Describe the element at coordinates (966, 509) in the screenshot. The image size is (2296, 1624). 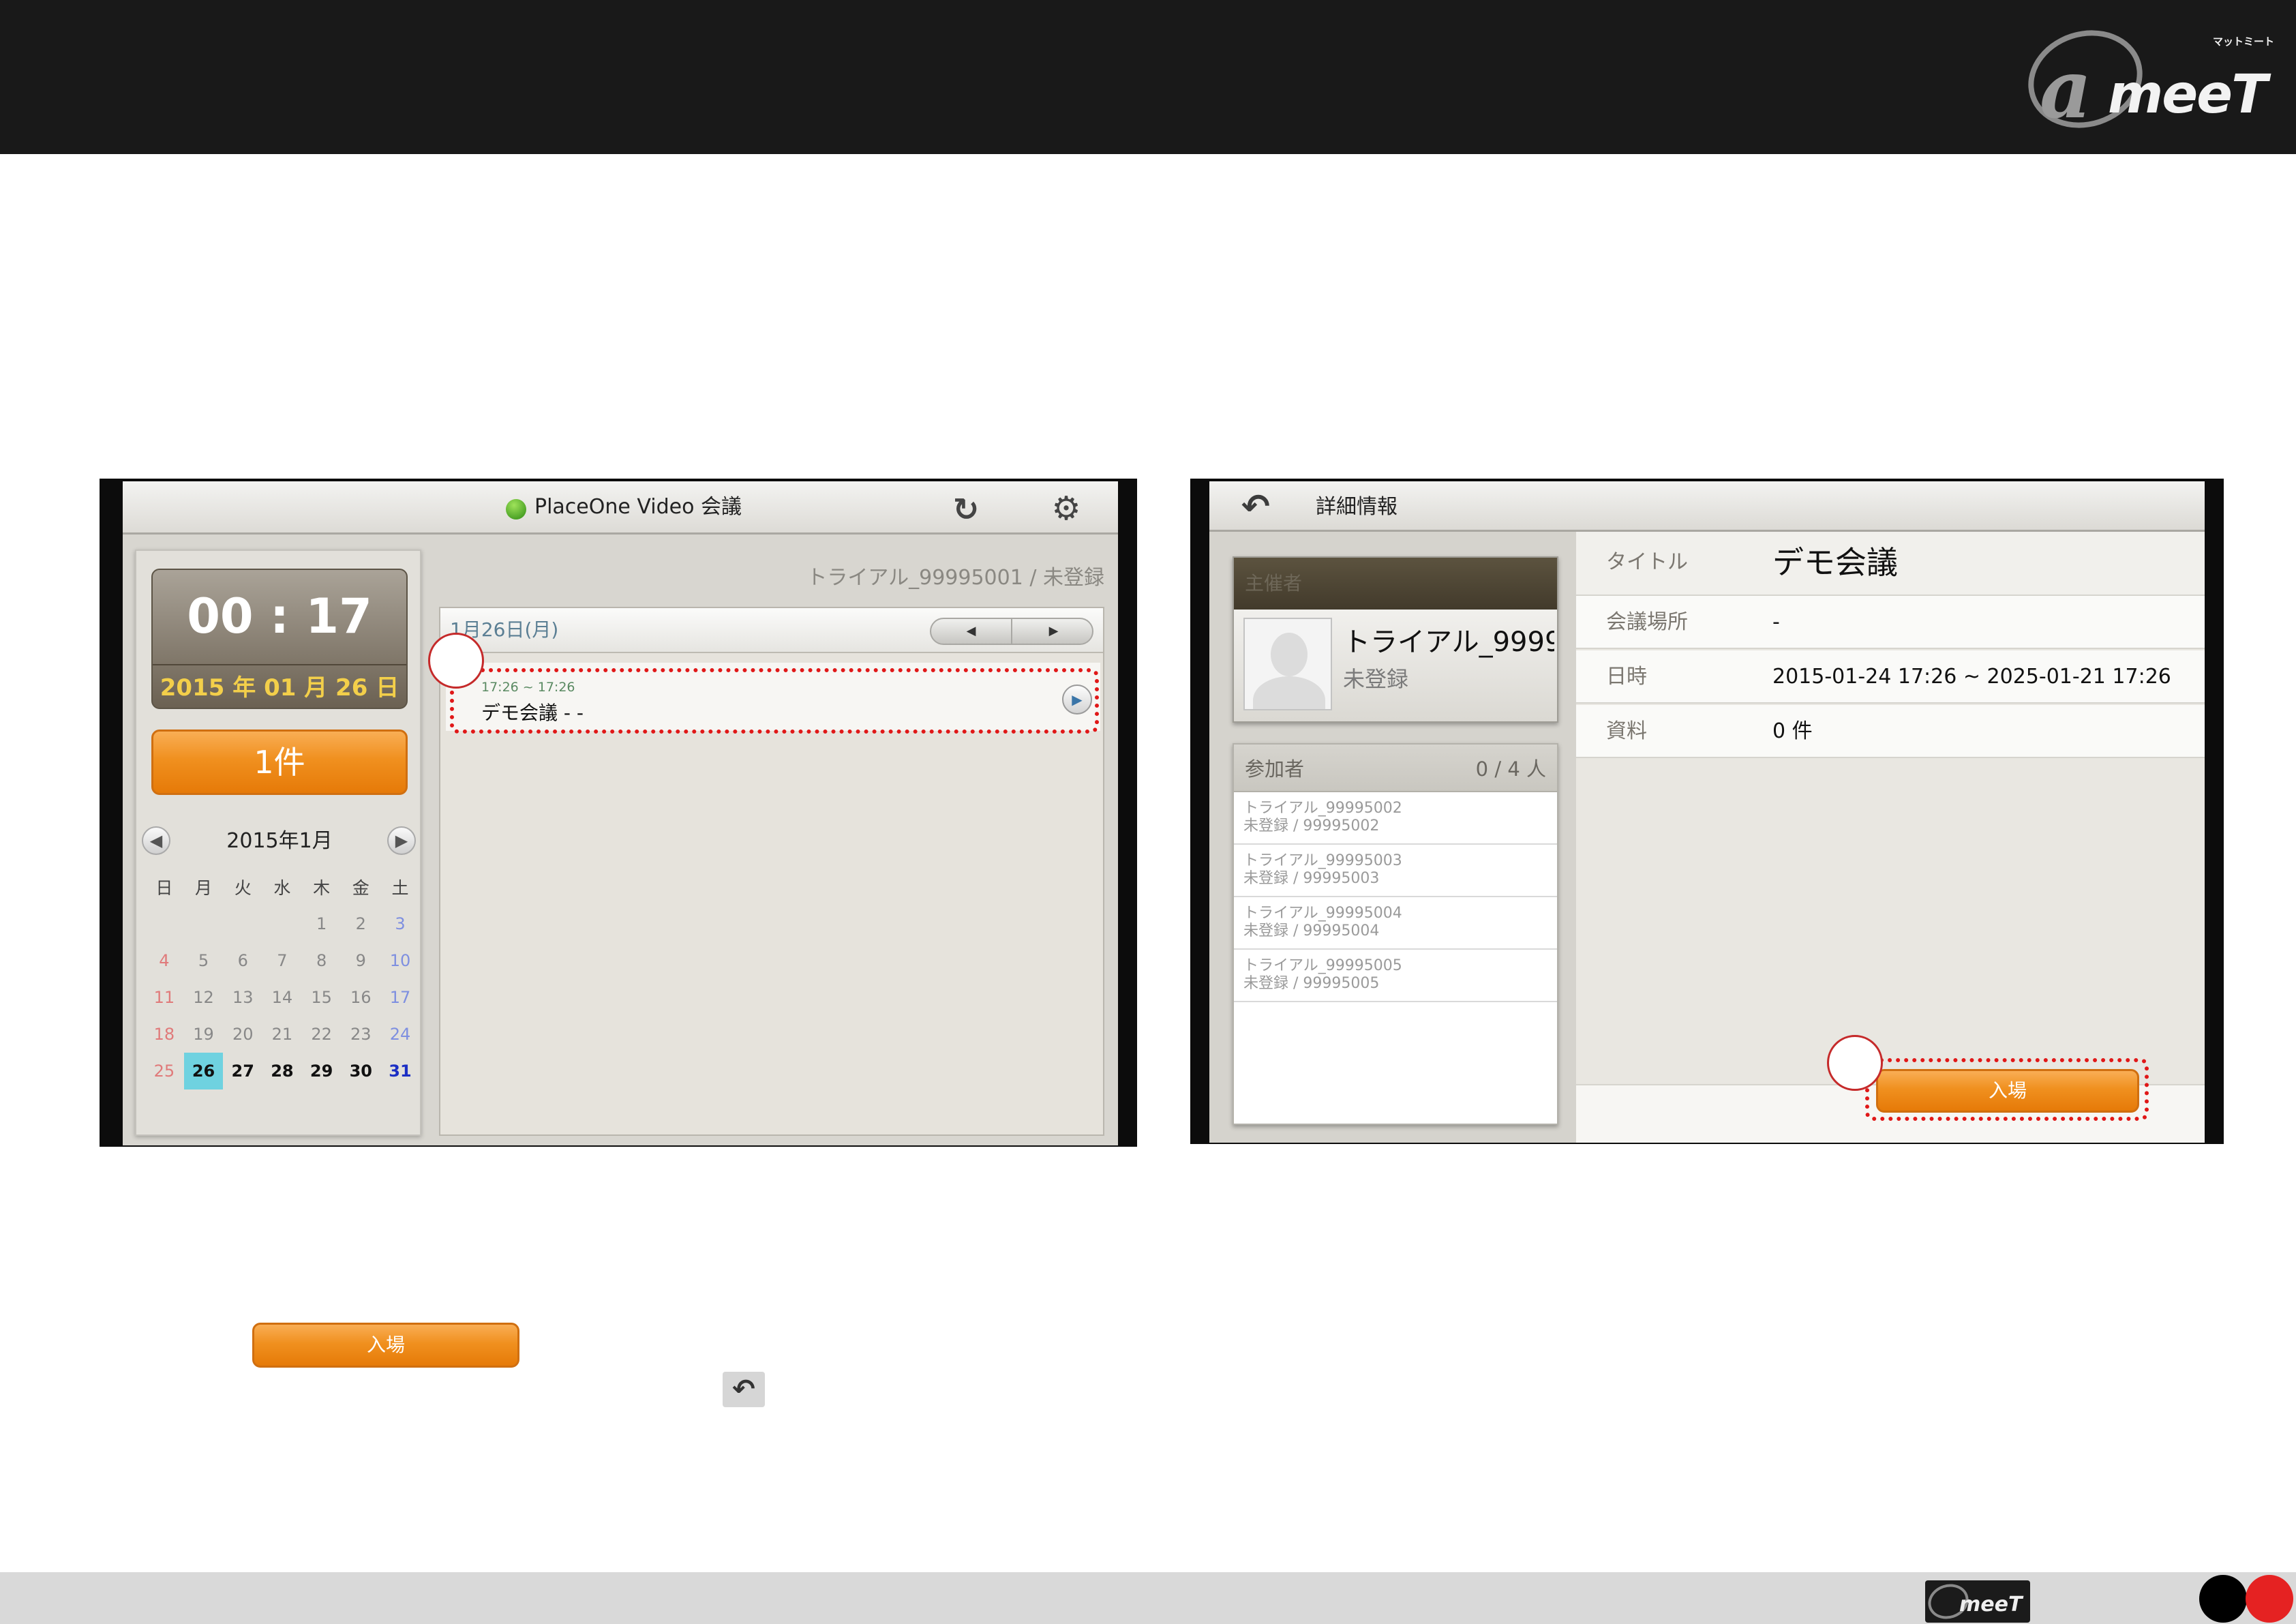
I see `refresh-icon: ↻` at that location.